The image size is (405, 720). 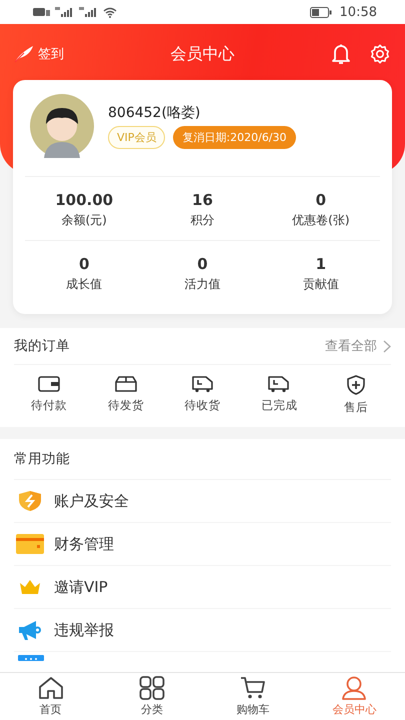 I want to click on tab-bar-item: 购物车, so click(x=253, y=696).